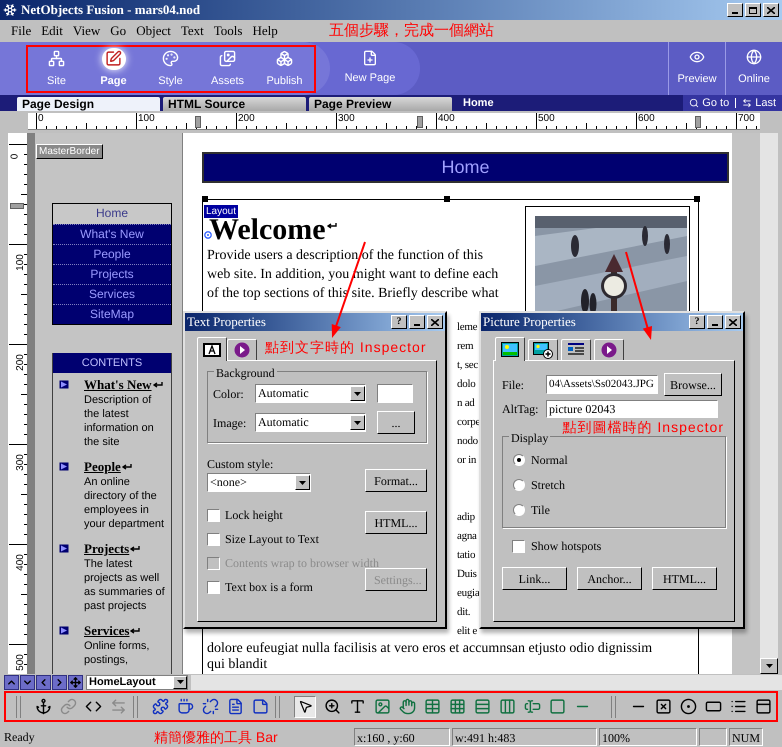 The height and width of the screenshot is (747, 782). What do you see at coordinates (457, 706) in the screenshot?
I see `grid-icon` at bounding box center [457, 706].